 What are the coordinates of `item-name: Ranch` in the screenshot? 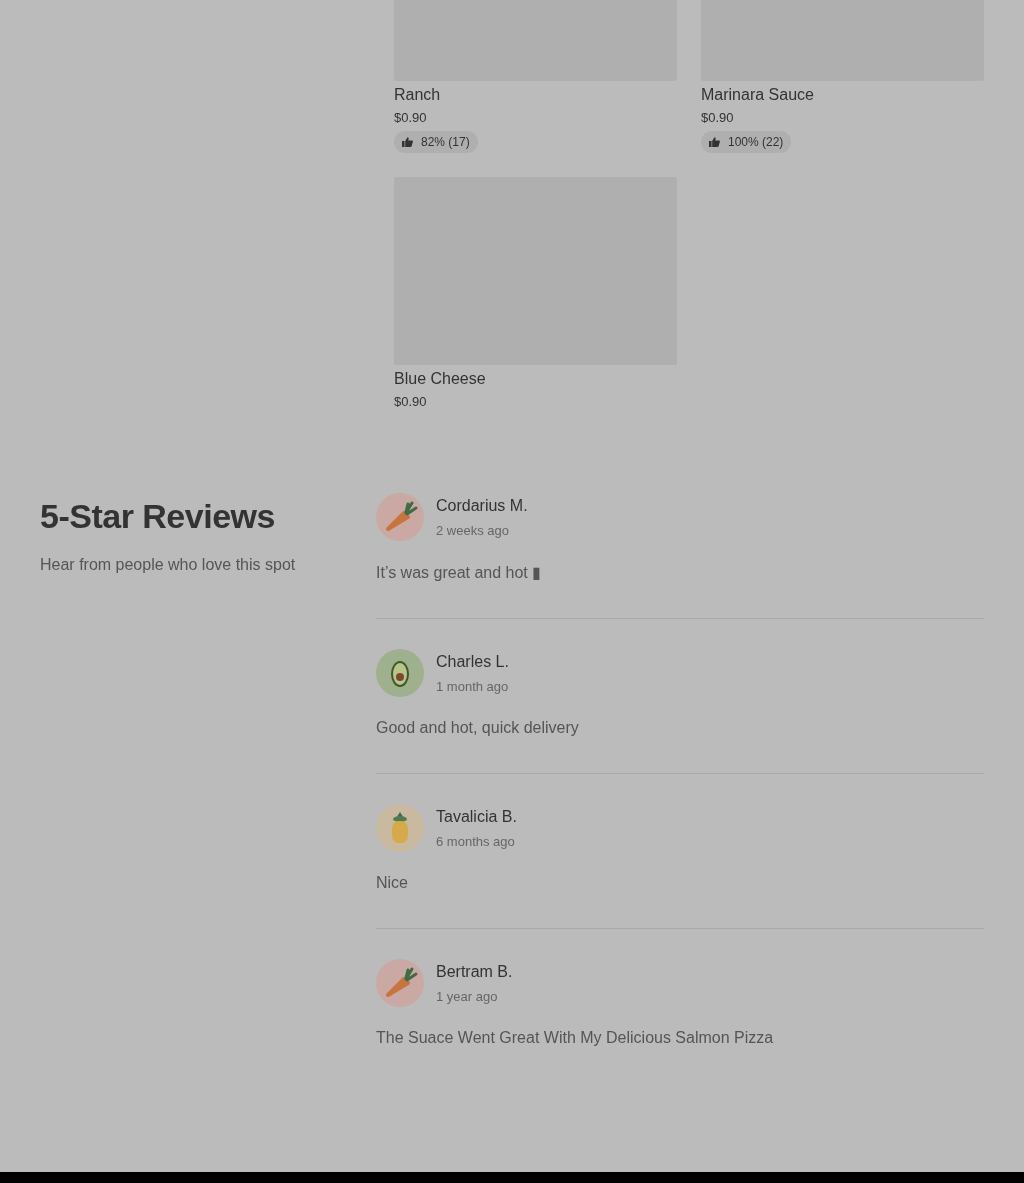 It's located at (418, 95).